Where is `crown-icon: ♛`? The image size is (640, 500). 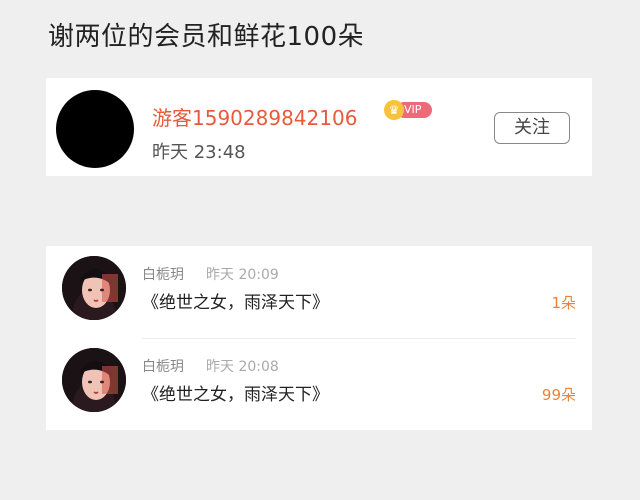 crown-icon: ♛ is located at coordinates (394, 110).